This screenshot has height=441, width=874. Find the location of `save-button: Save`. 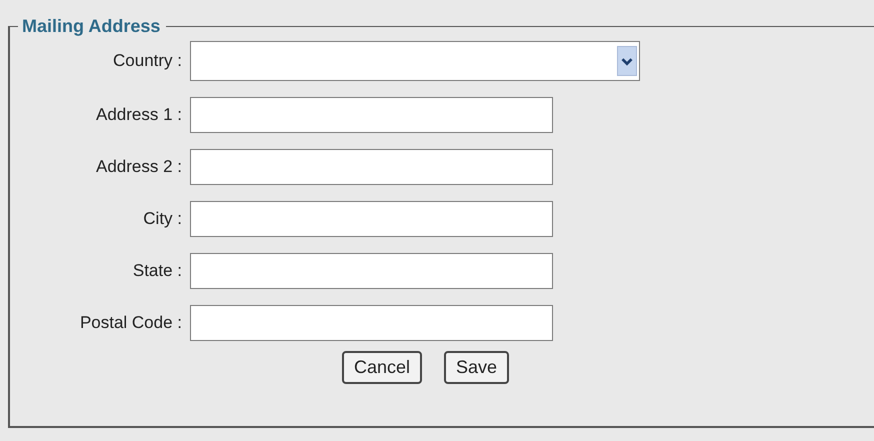

save-button: Save is located at coordinates (477, 367).